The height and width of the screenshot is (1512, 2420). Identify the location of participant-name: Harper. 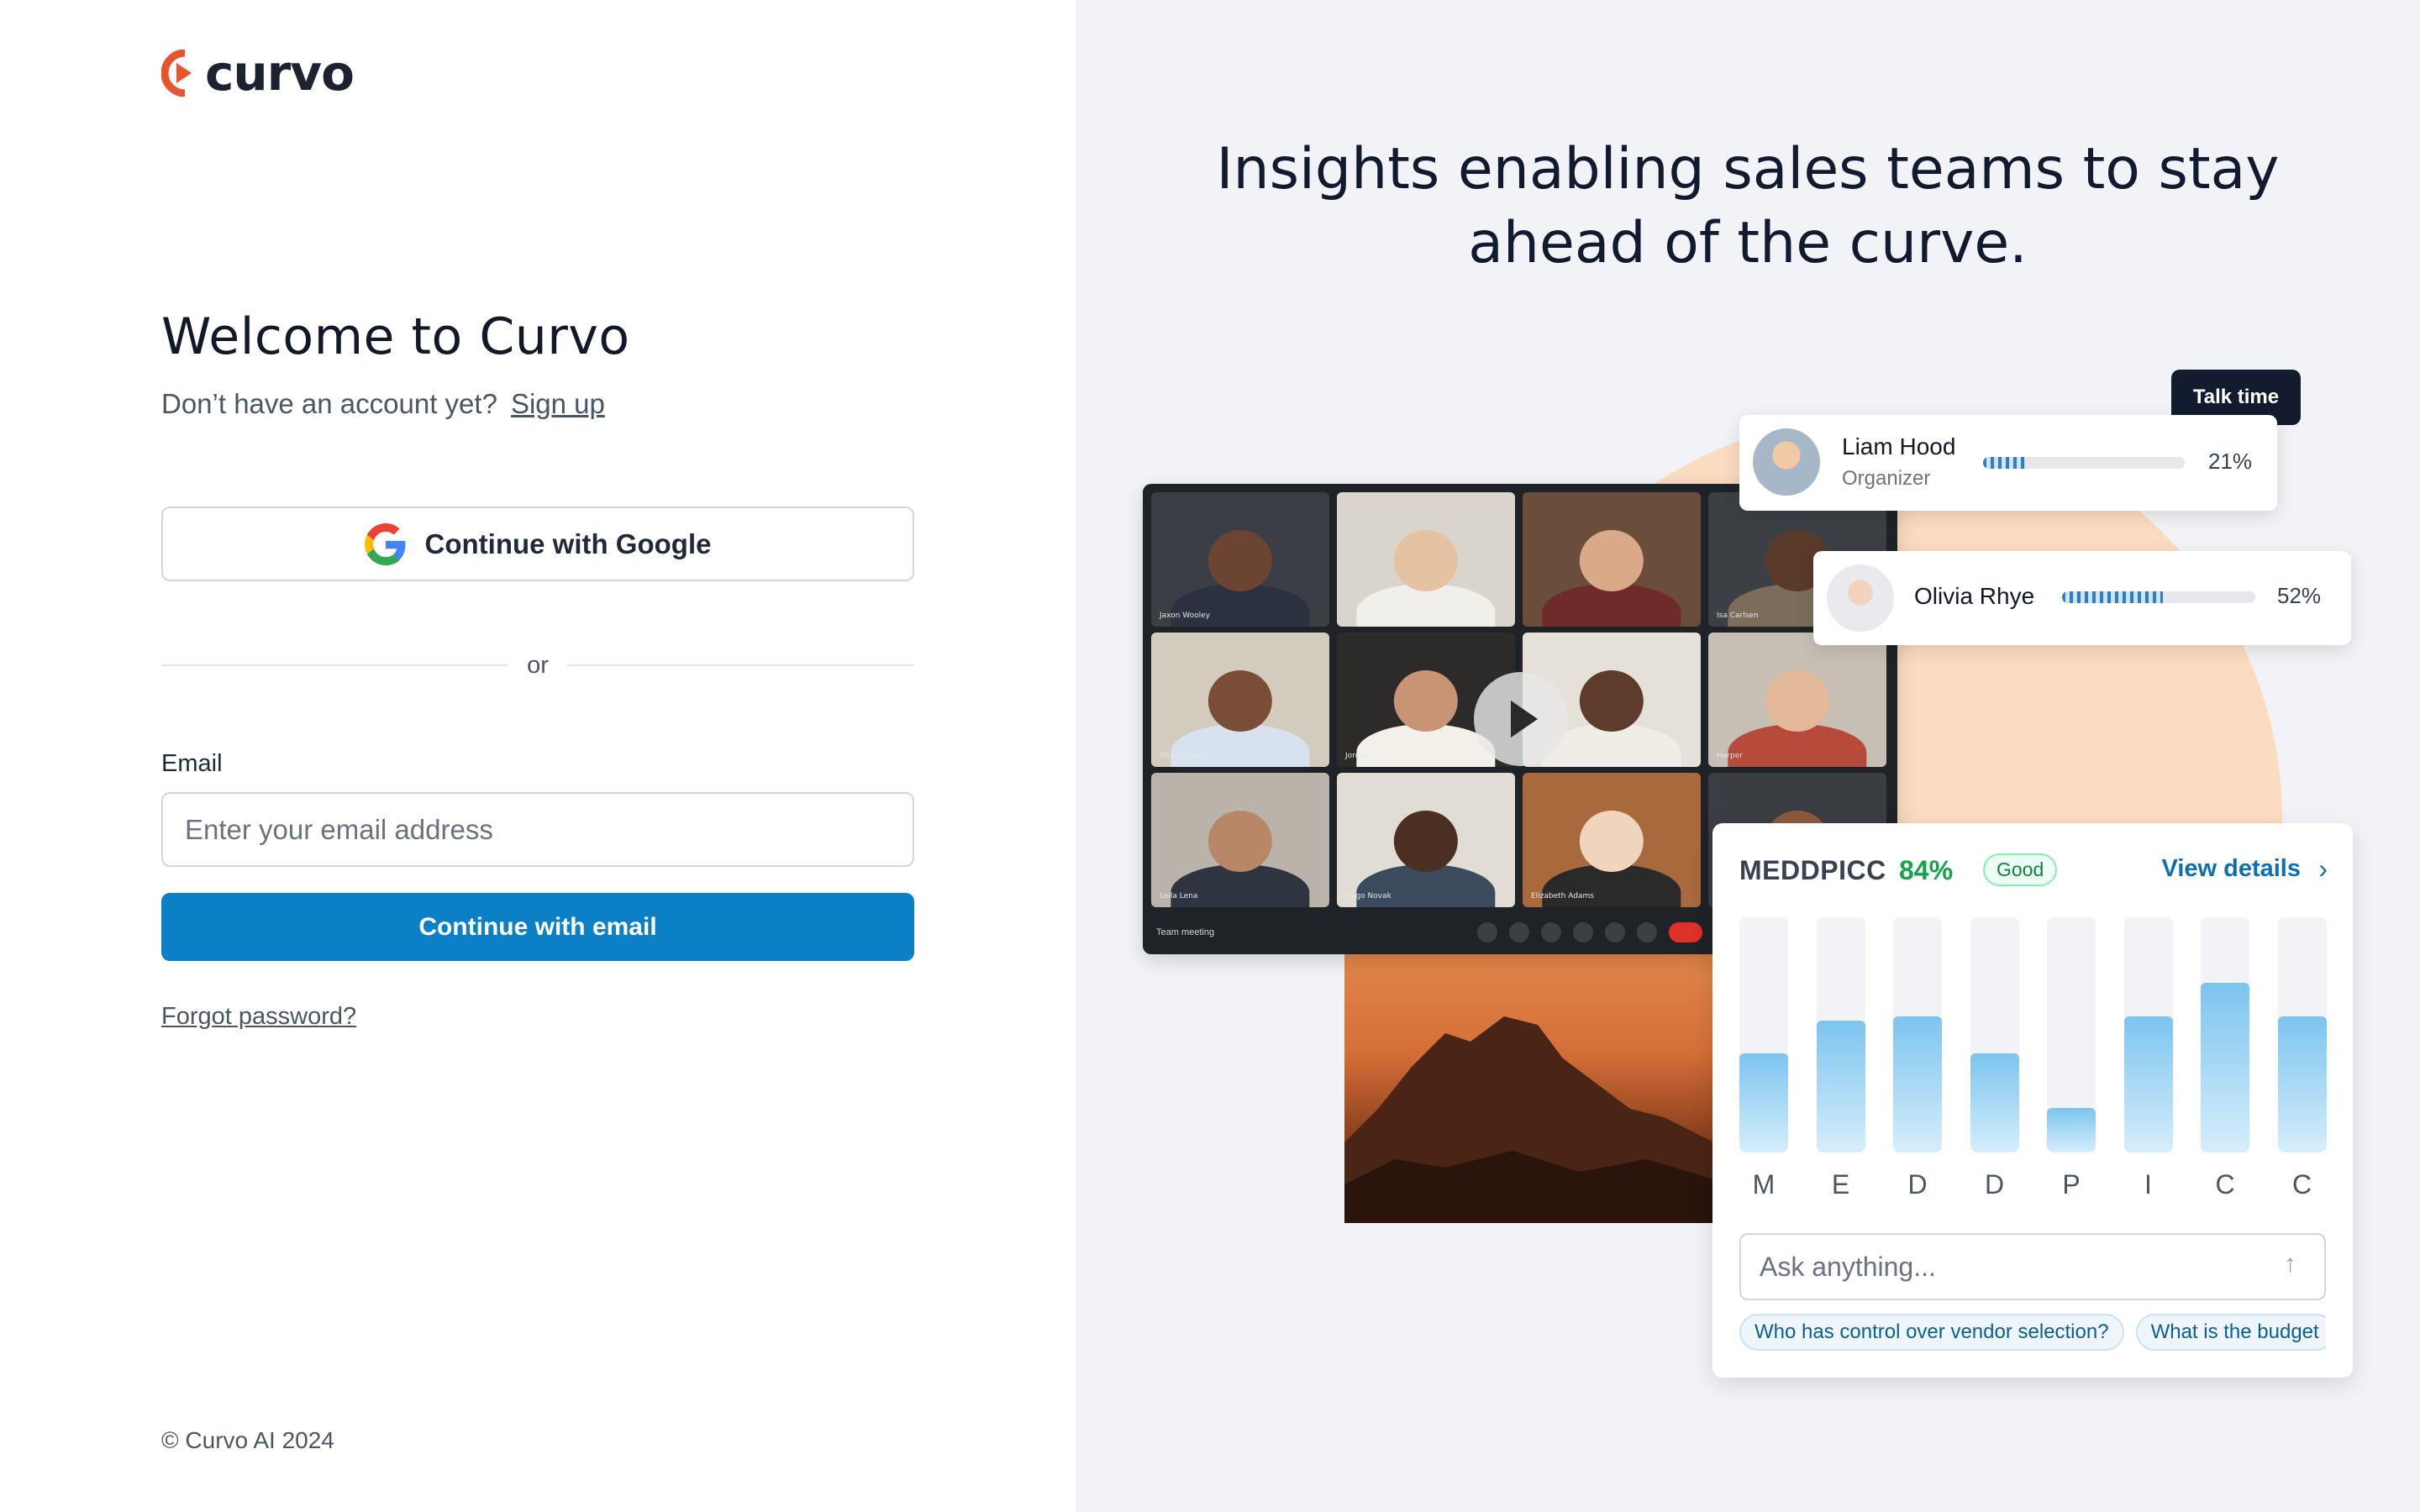
(1730, 756).